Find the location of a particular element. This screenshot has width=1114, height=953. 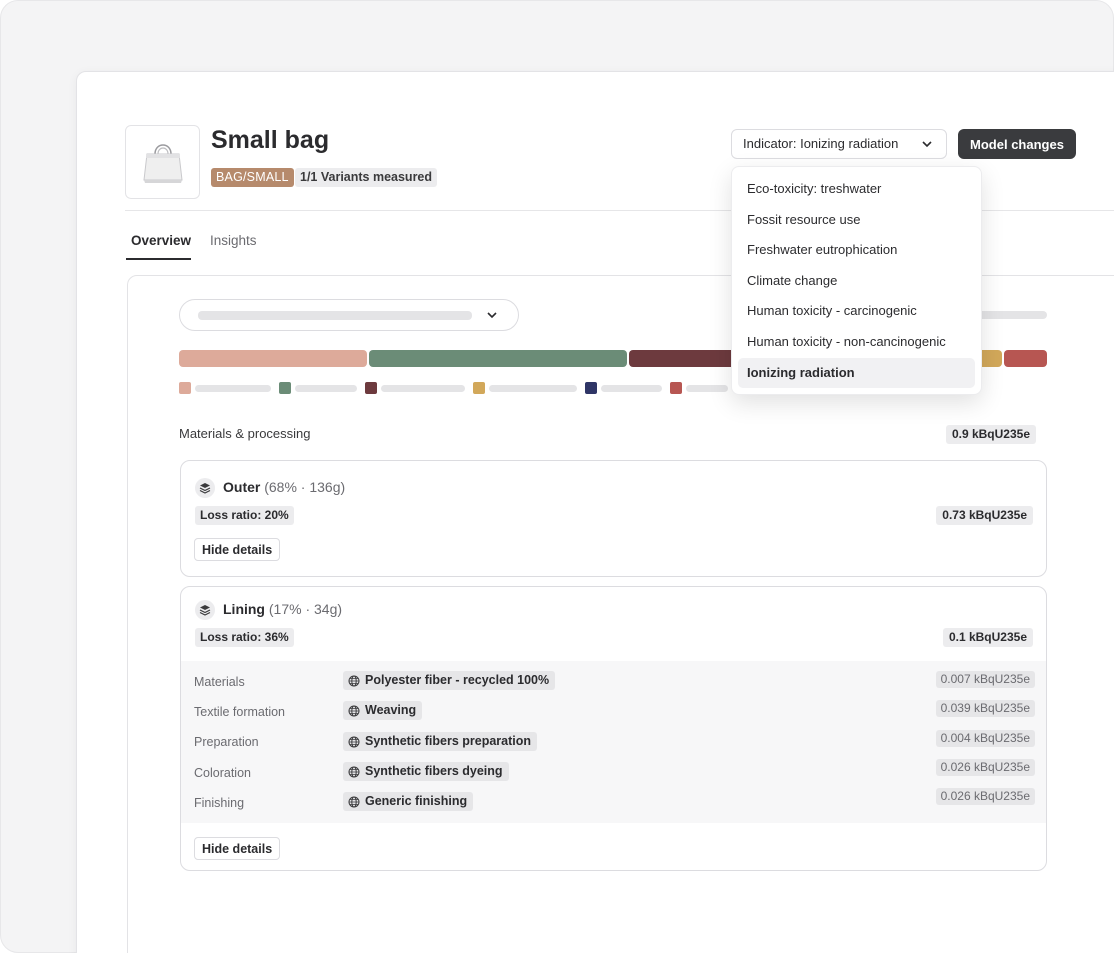

step-value: 0.007 kBqU235e is located at coordinates (985, 679).